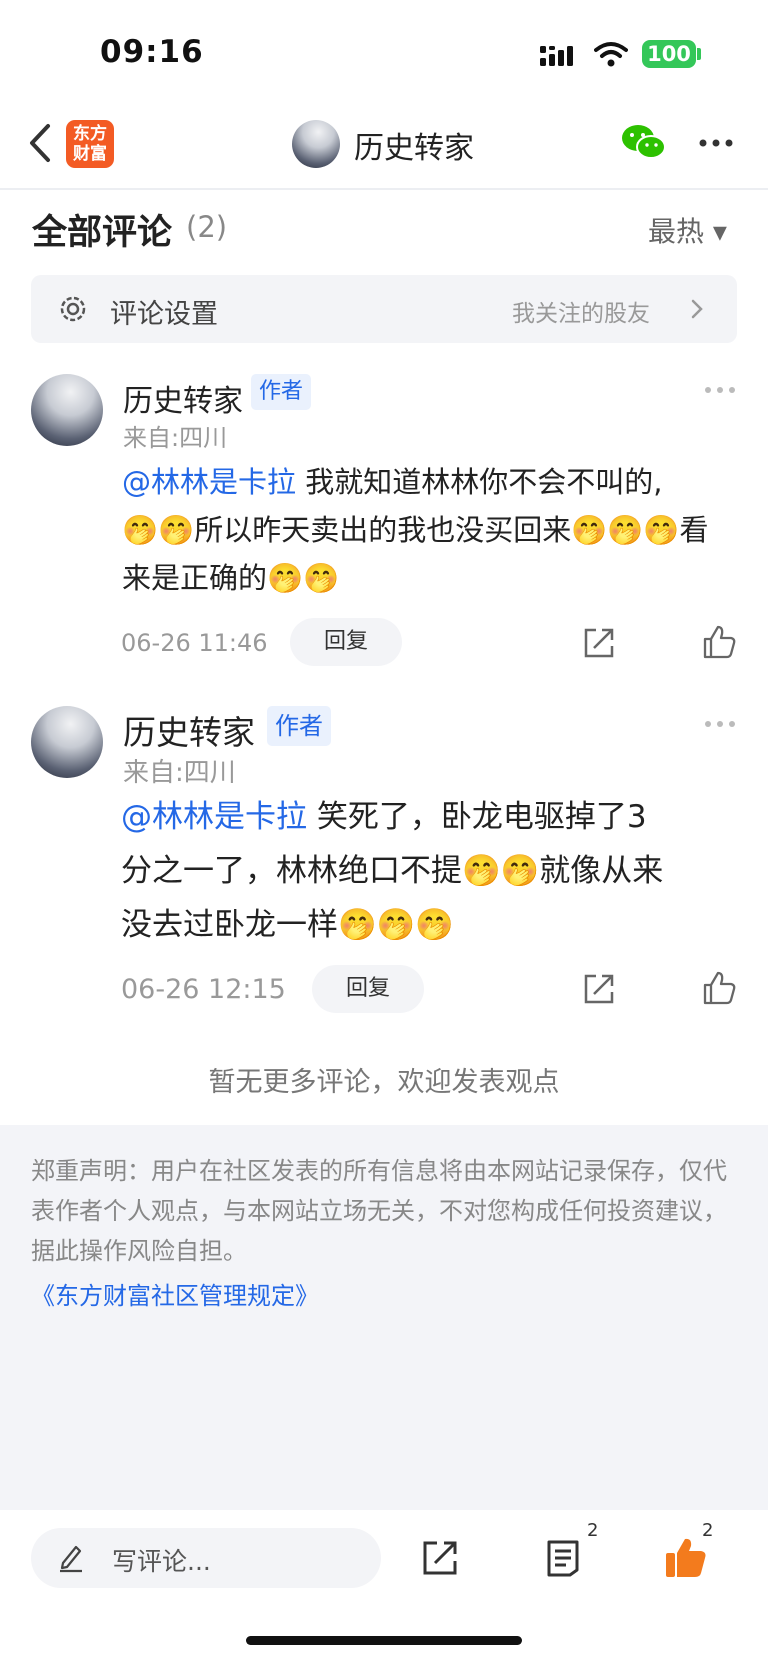  What do you see at coordinates (479, 482) in the screenshot?
I see `comment-text: 我就知道林林你不会不叫的,` at bounding box center [479, 482].